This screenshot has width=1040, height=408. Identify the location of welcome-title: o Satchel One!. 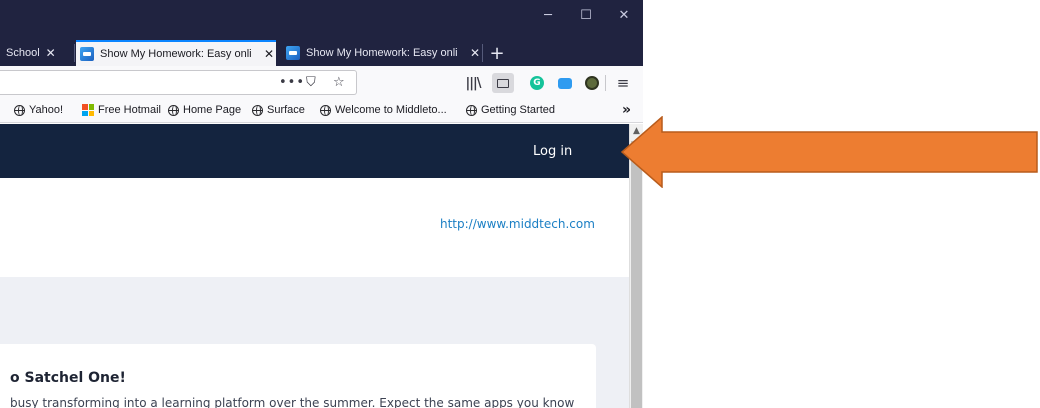
(68, 378).